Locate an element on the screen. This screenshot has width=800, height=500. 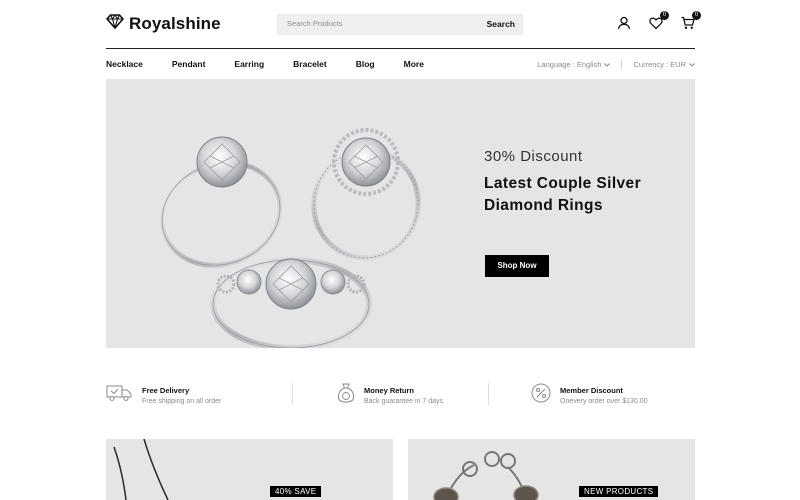
user-icon is located at coordinates (624, 23).